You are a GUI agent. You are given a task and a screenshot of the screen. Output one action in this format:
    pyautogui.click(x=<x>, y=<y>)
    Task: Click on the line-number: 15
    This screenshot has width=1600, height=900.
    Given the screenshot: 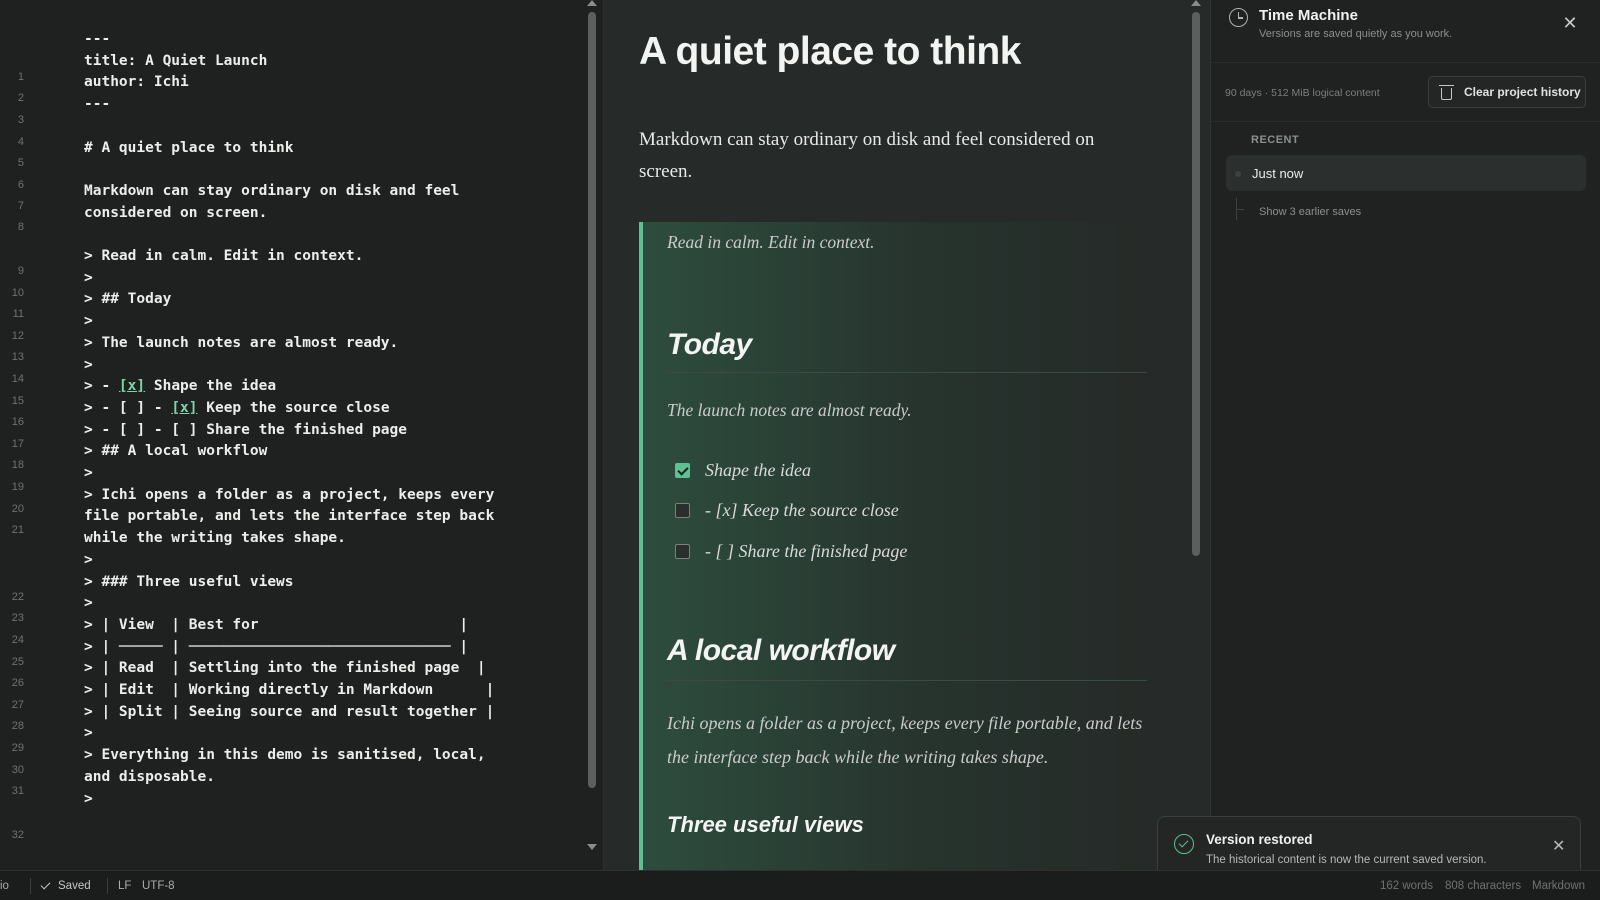 What is the action you would take?
    pyautogui.click(x=17, y=401)
    